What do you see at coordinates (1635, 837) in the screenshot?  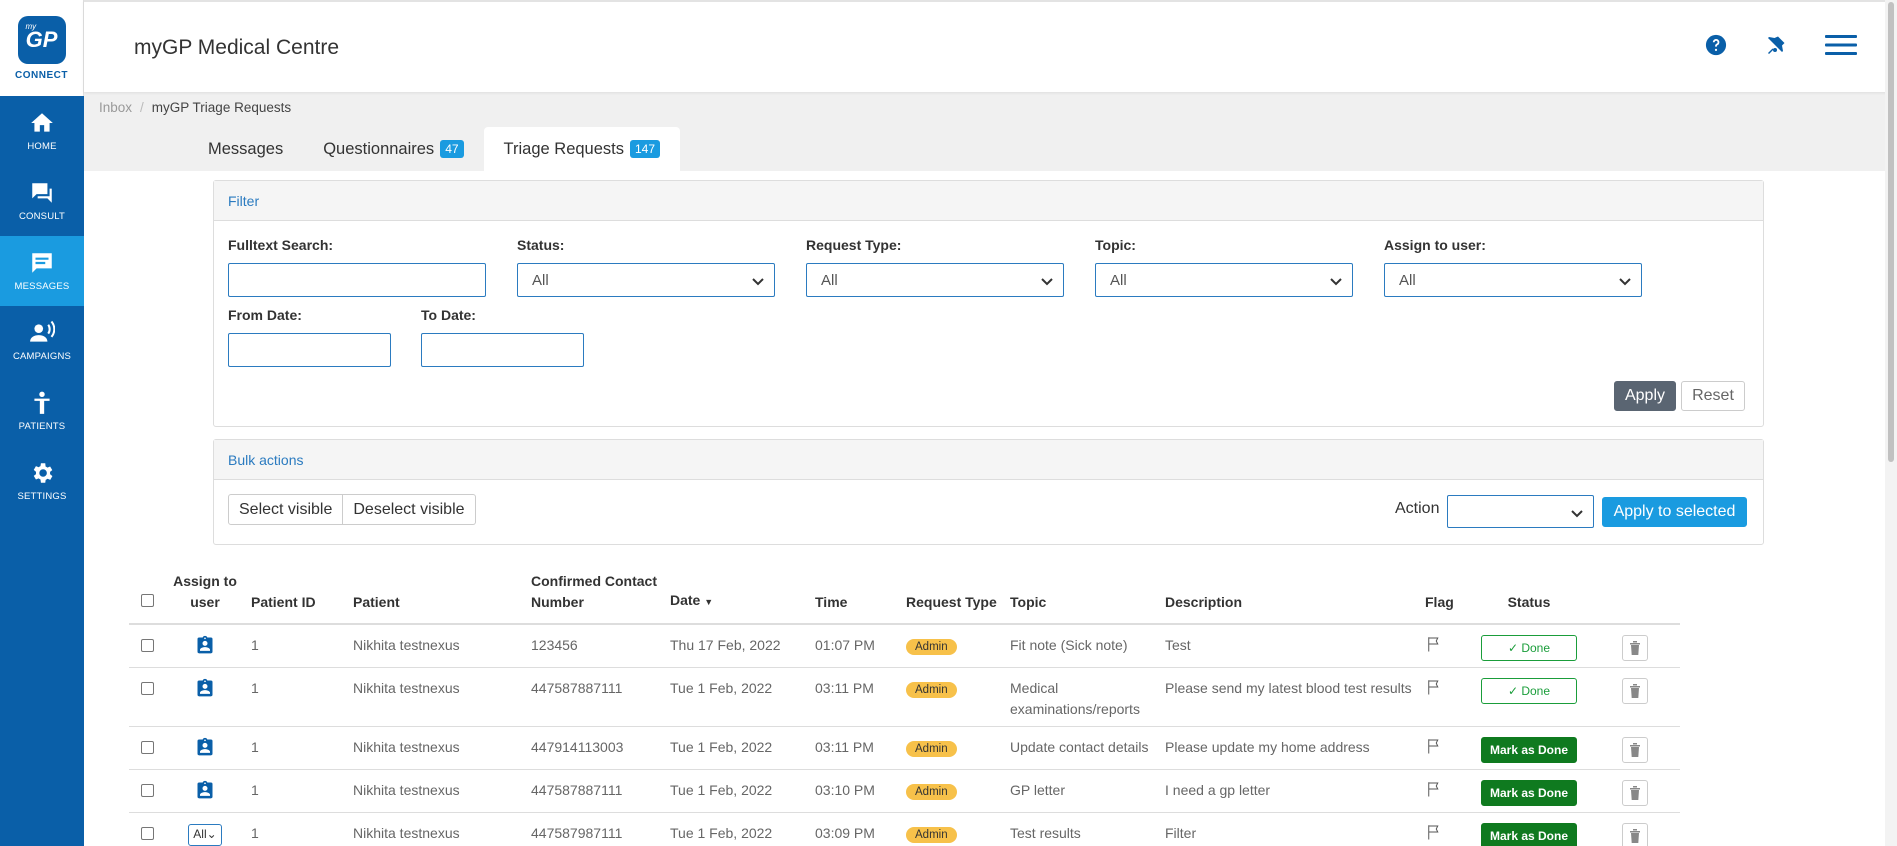 I see `trash-icon` at bounding box center [1635, 837].